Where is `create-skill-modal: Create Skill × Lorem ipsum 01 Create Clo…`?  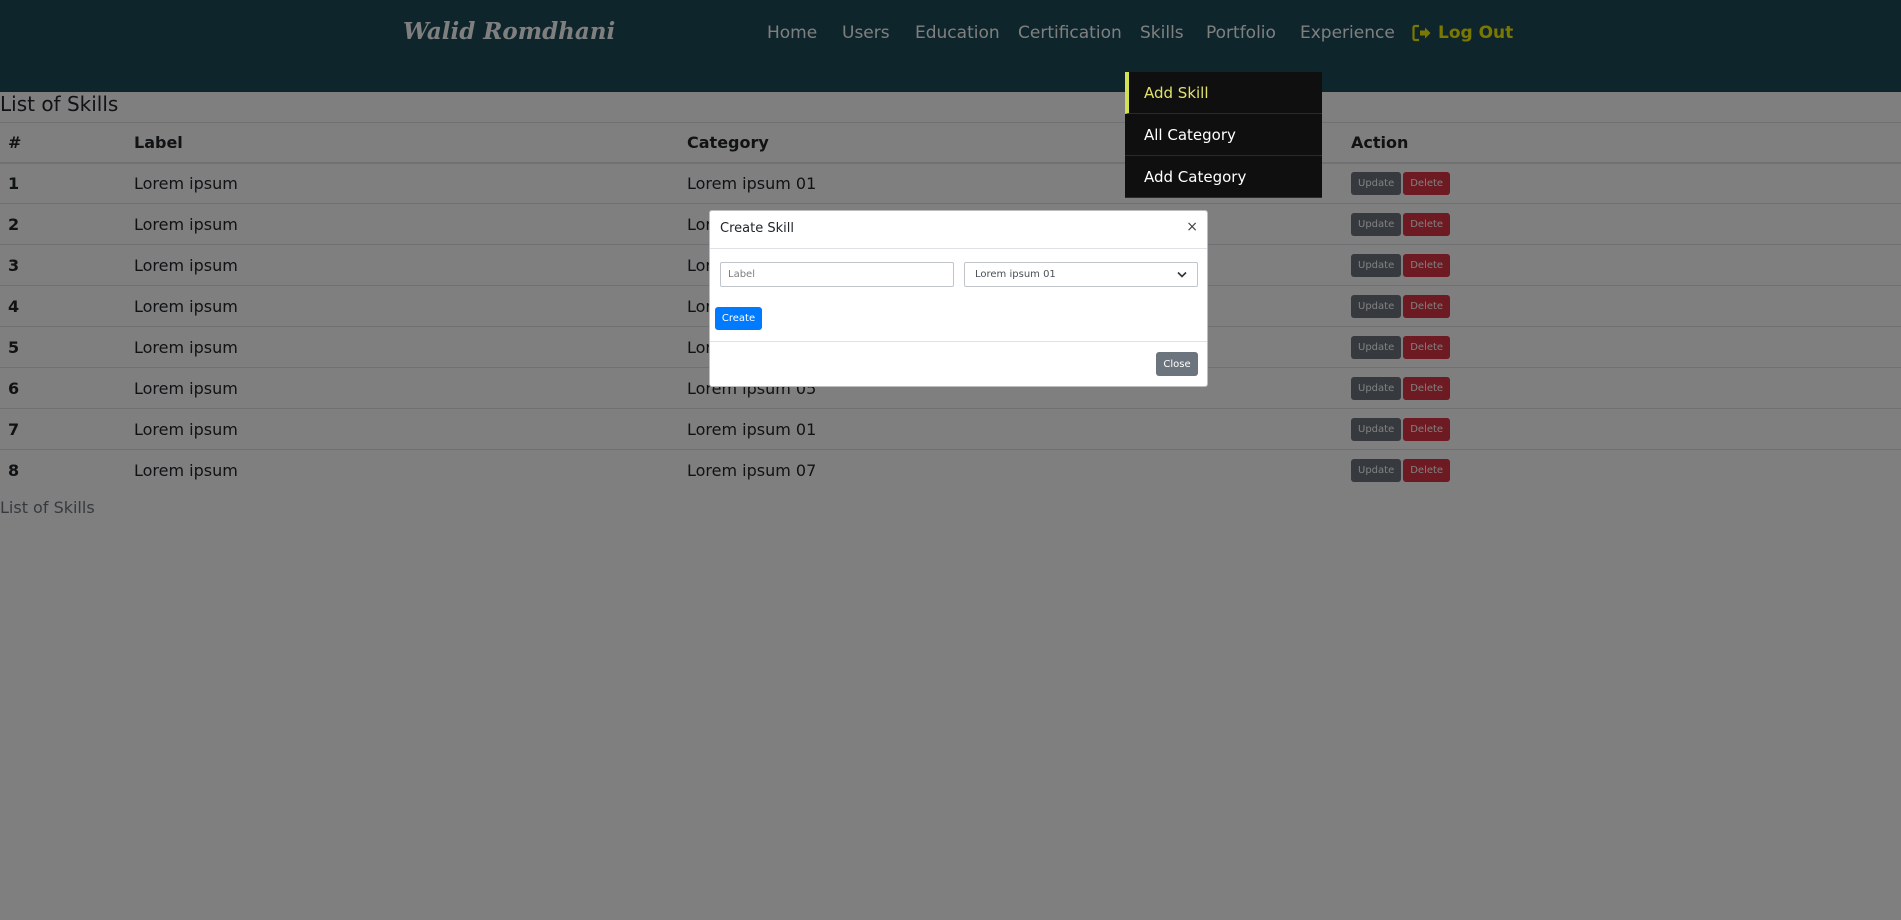
create-skill-modal: Create Skill × Lorem ipsum 01 Create Clo… is located at coordinates (958, 298).